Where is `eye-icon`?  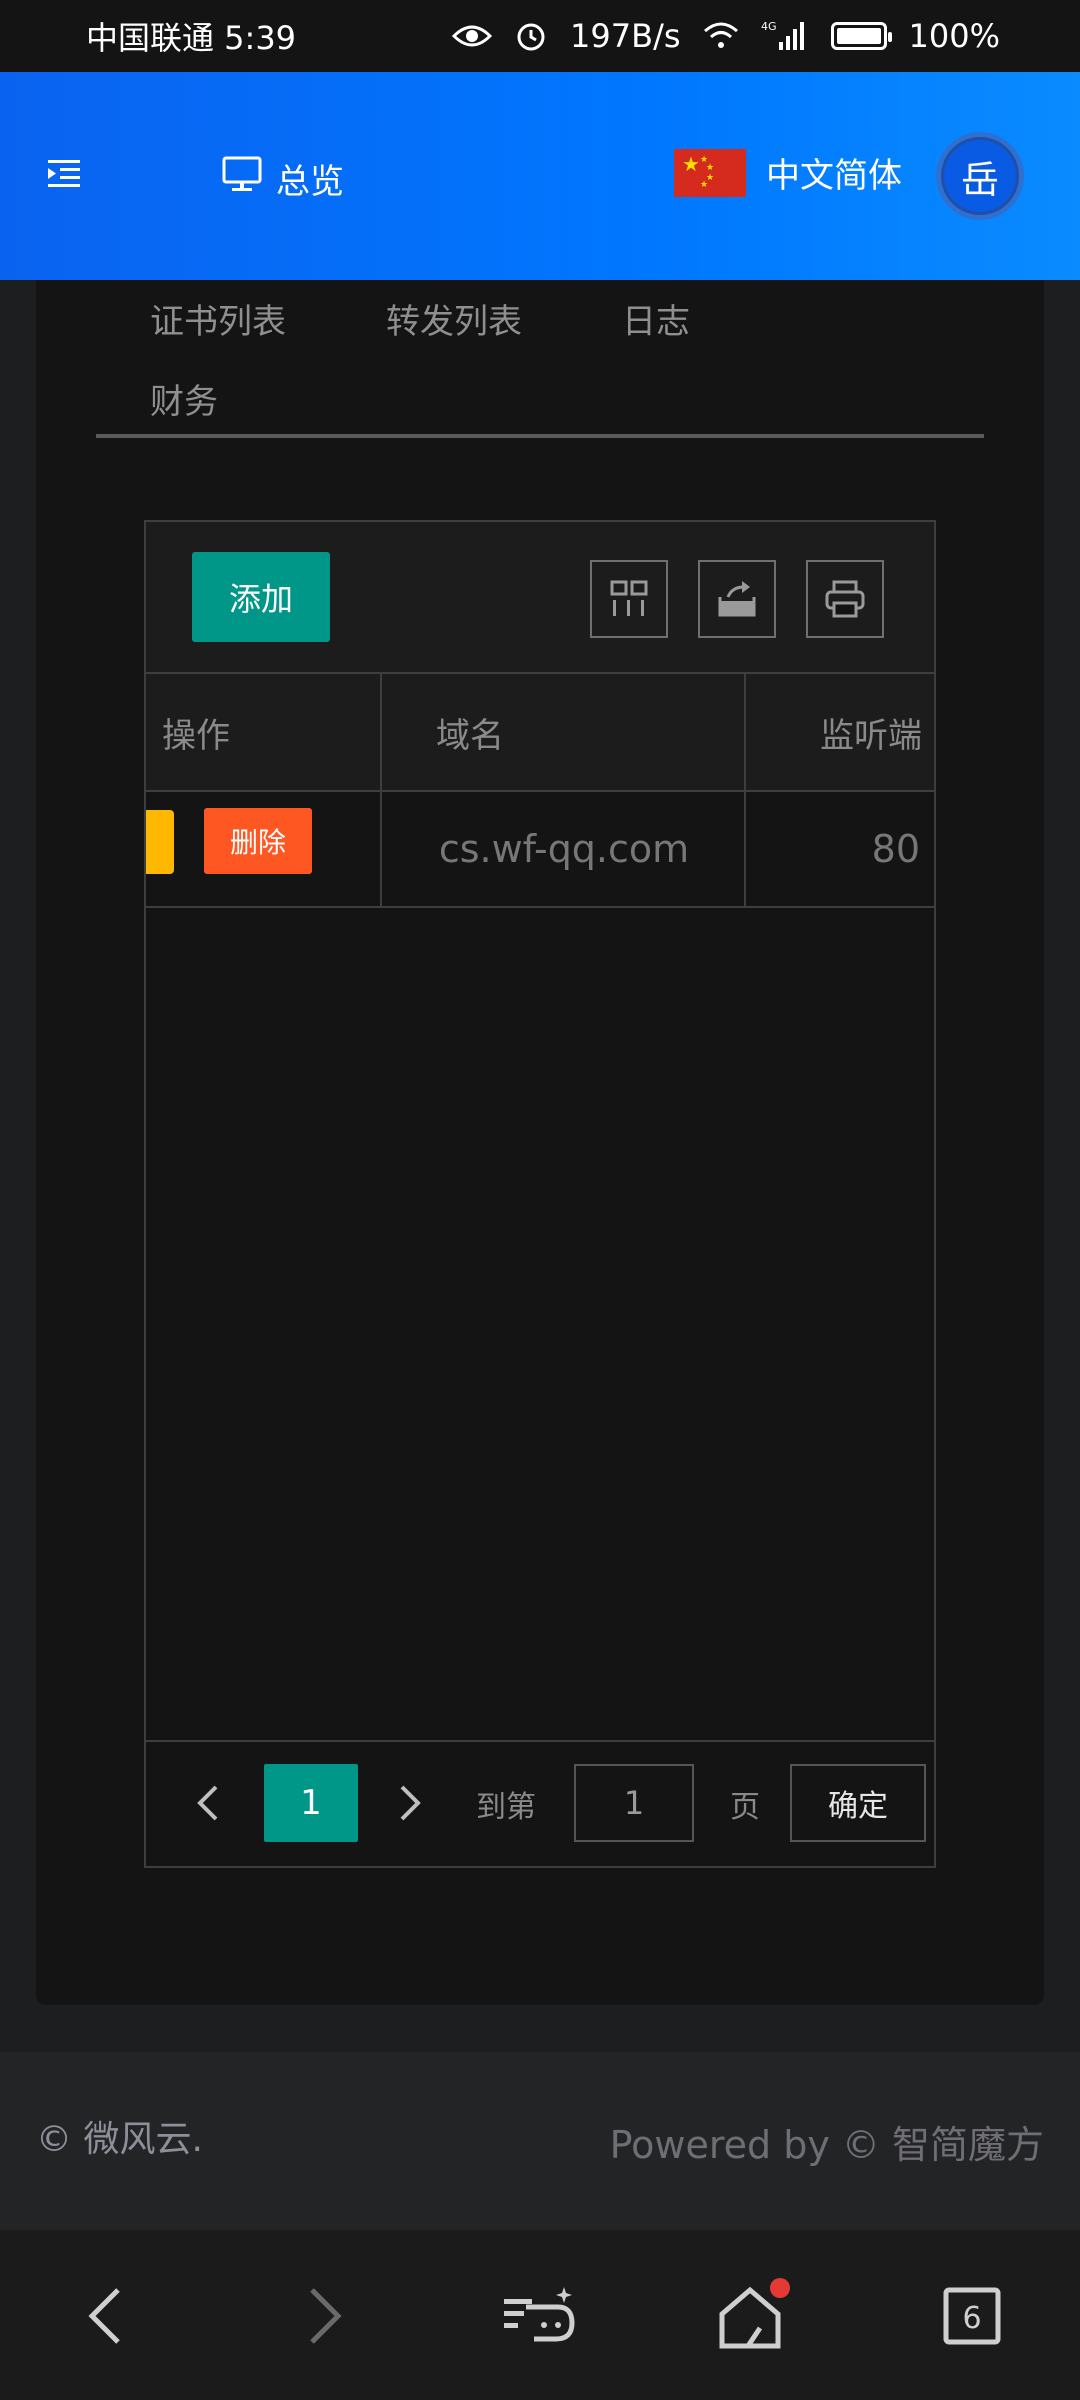 eye-icon is located at coordinates (472, 36).